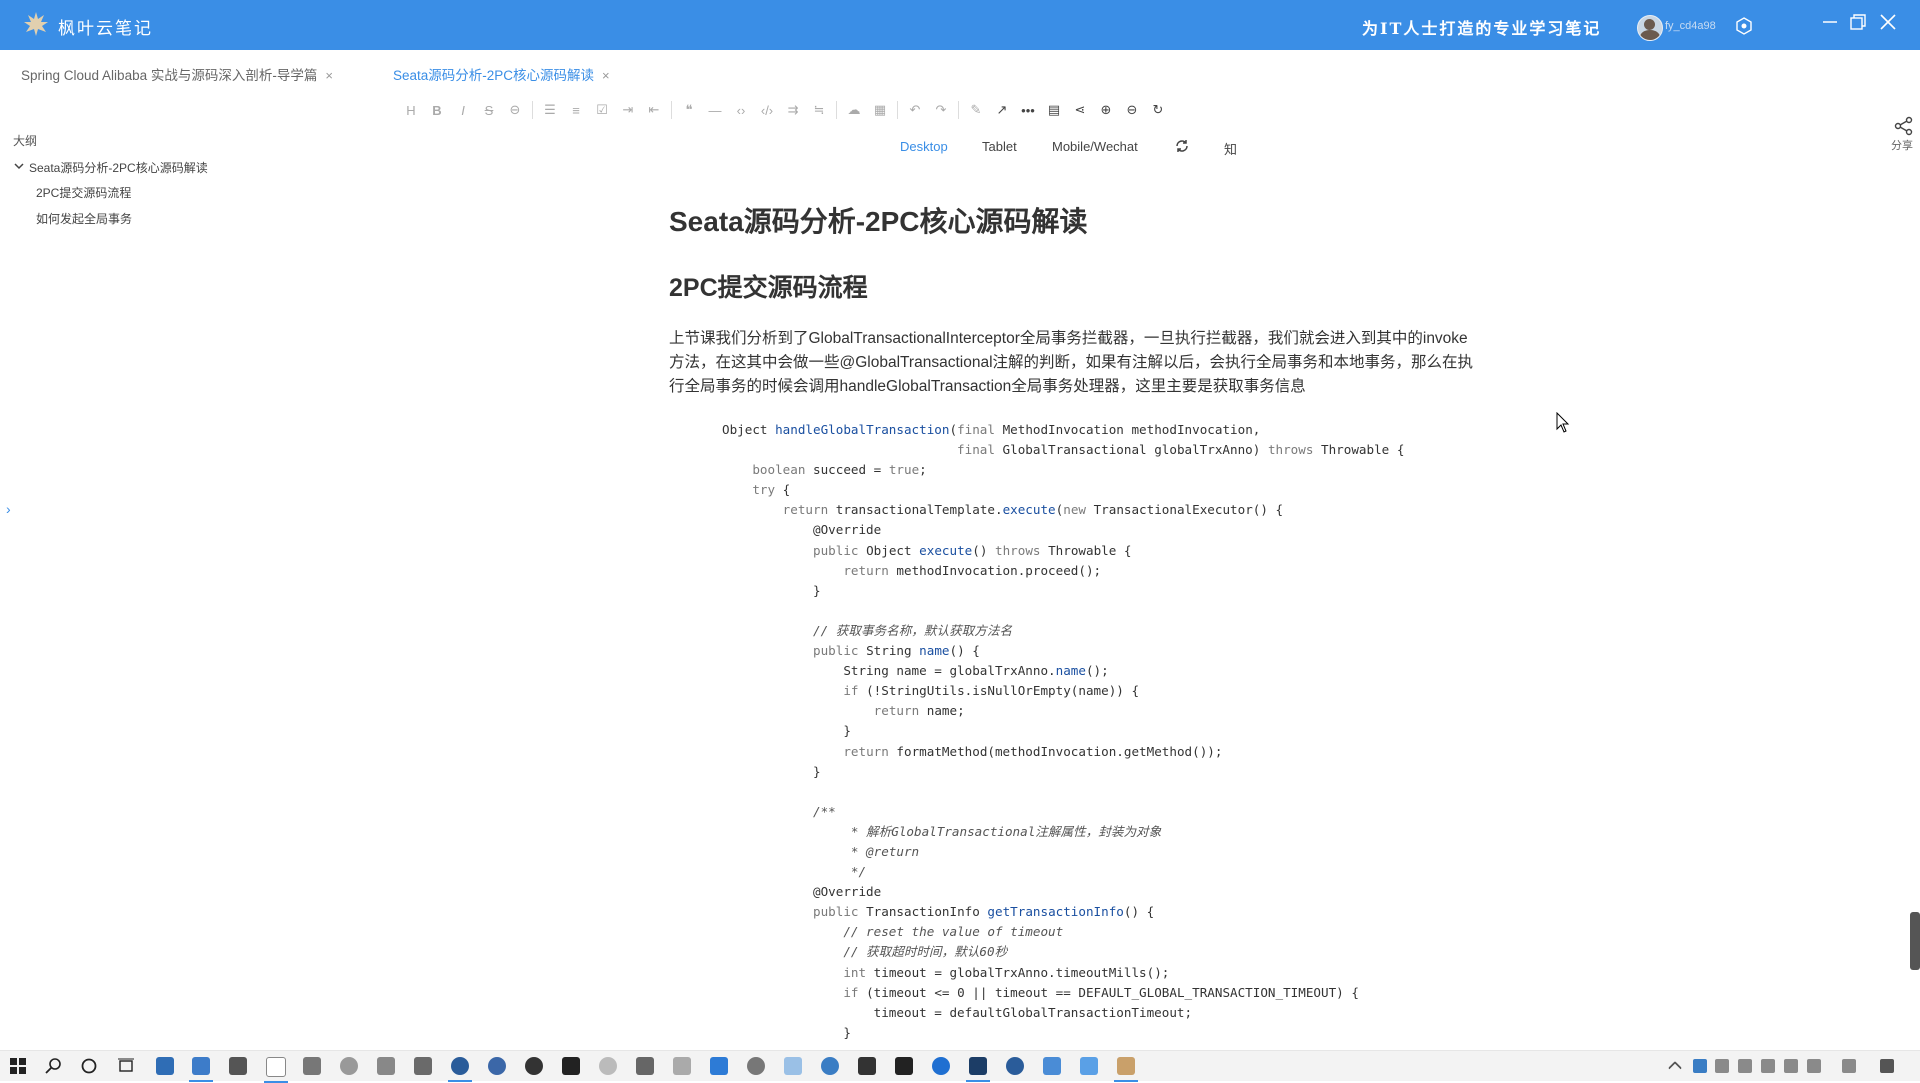 The image size is (1920, 1083). Describe the element at coordinates (276, 1070) in the screenshot. I see `typora-icon` at that location.